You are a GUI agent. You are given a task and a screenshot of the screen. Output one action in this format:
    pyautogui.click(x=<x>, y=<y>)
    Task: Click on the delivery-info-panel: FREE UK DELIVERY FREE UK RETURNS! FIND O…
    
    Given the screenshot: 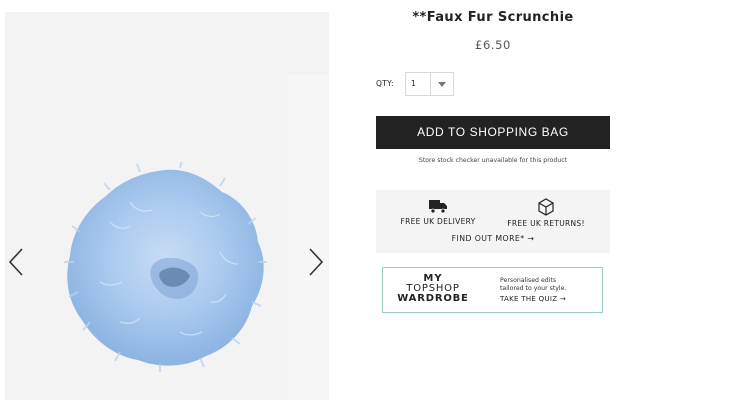 What is the action you would take?
    pyautogui.click(x=493, y=221)
    